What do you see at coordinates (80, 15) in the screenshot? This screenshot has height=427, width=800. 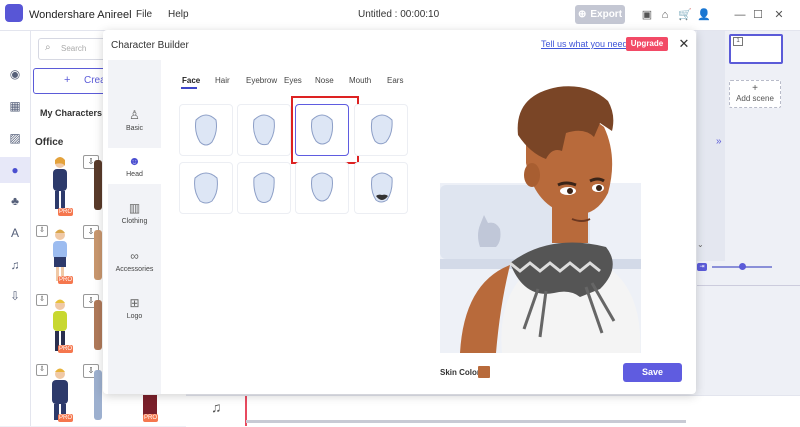 I see `app-name: Wondershare Anireel` at bounding box center [80, 15].